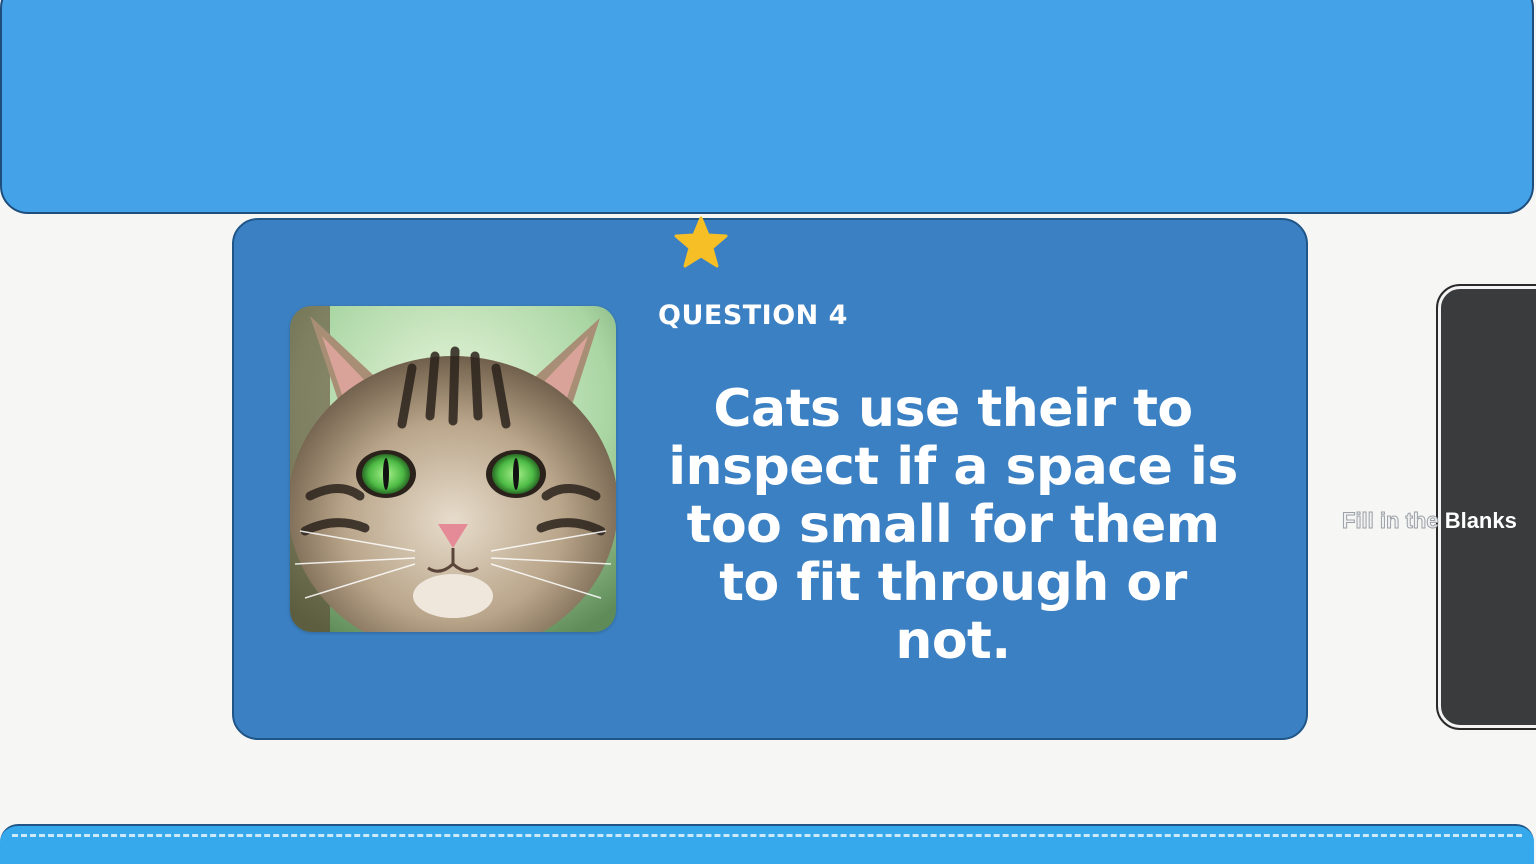 The height and width of the screenshot is (864, 1536). I want to click on bottom-dashed-line, so click(767, 835).